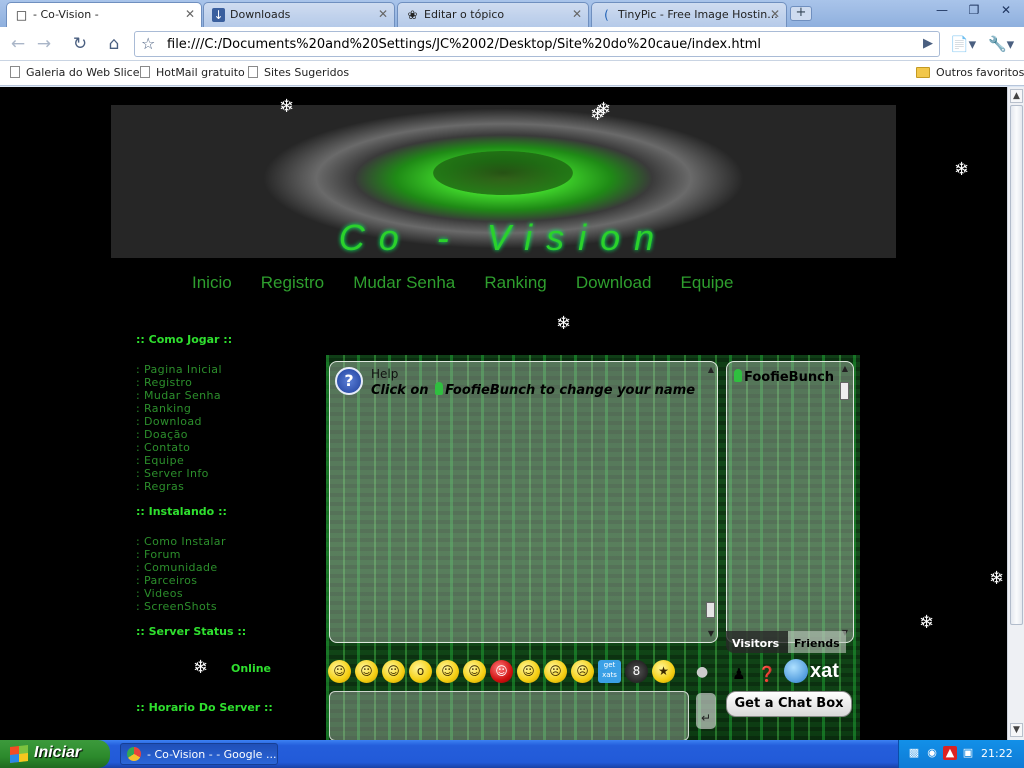  I want to click on user-list-item: FoofieBunch, so click(783, 377).